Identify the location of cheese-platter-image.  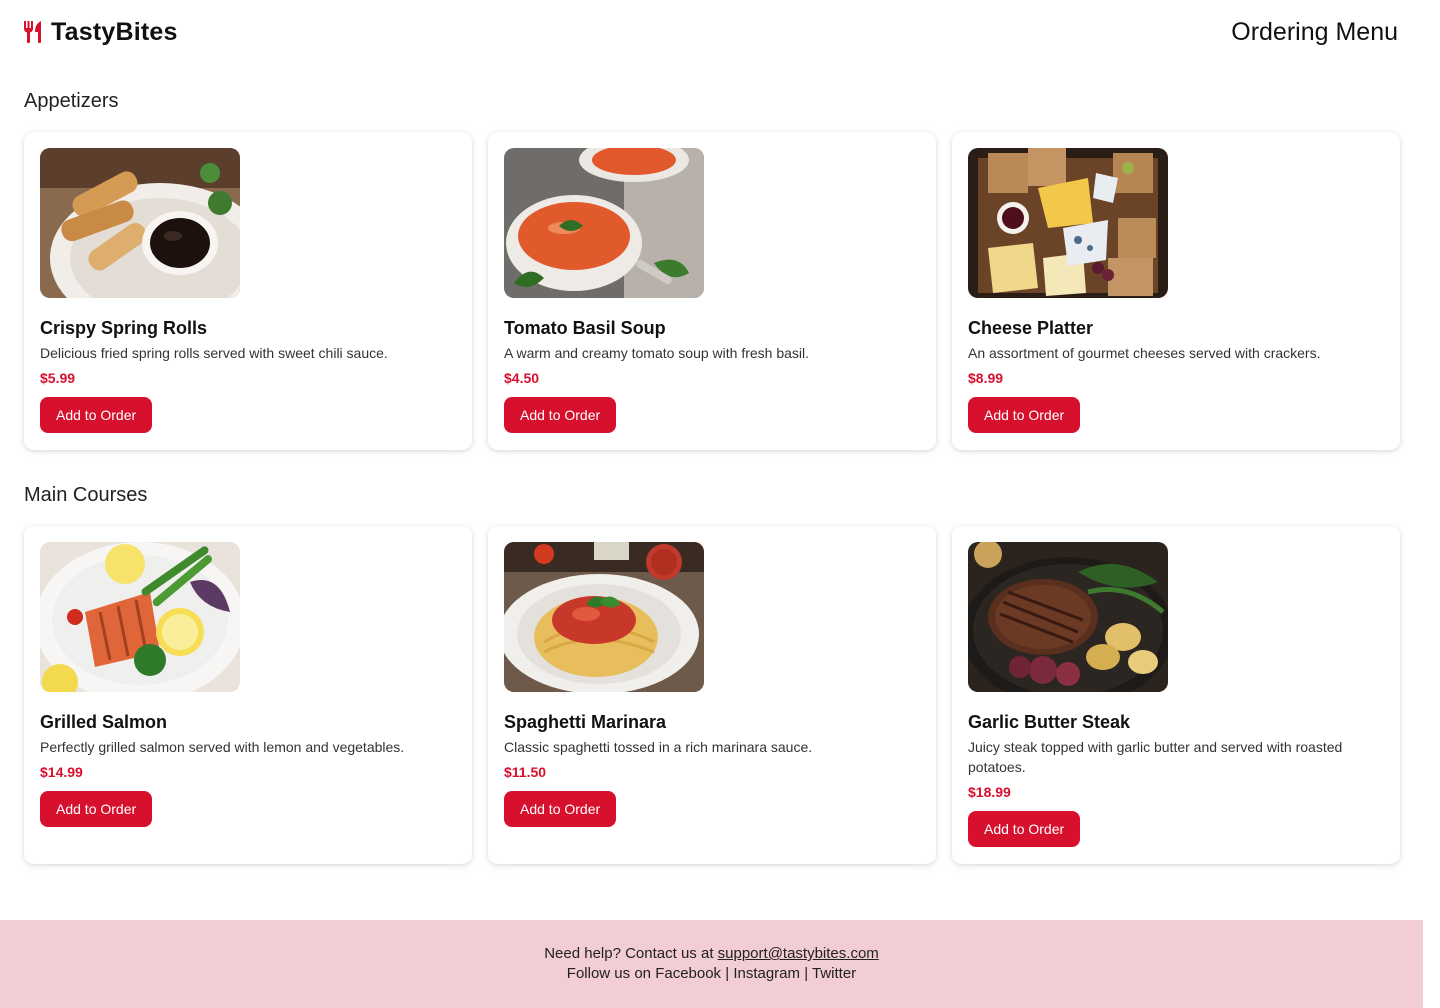
(1068, 223).